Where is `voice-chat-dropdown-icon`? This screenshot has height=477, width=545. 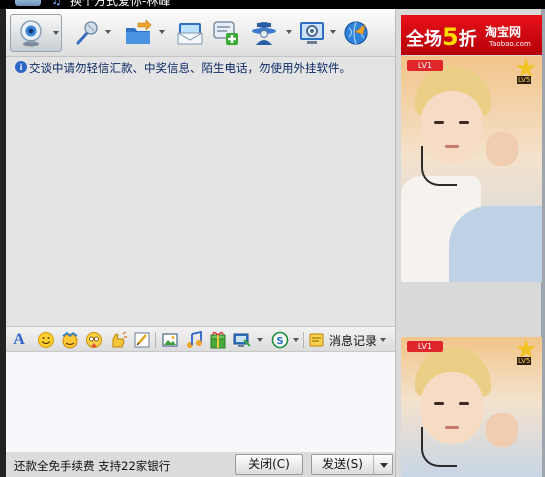
voice-chat-dropdown-icon is located at coordinates (108, 32).